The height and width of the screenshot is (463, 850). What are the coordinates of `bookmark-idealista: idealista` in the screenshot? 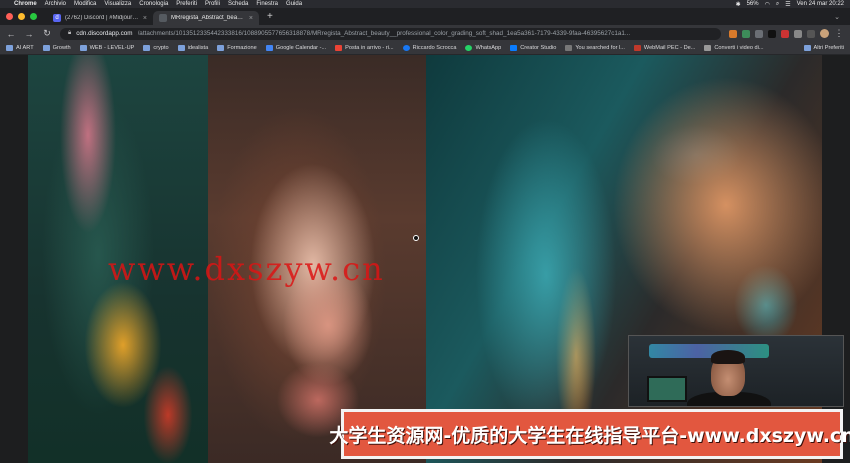 It's located at (193, 48).